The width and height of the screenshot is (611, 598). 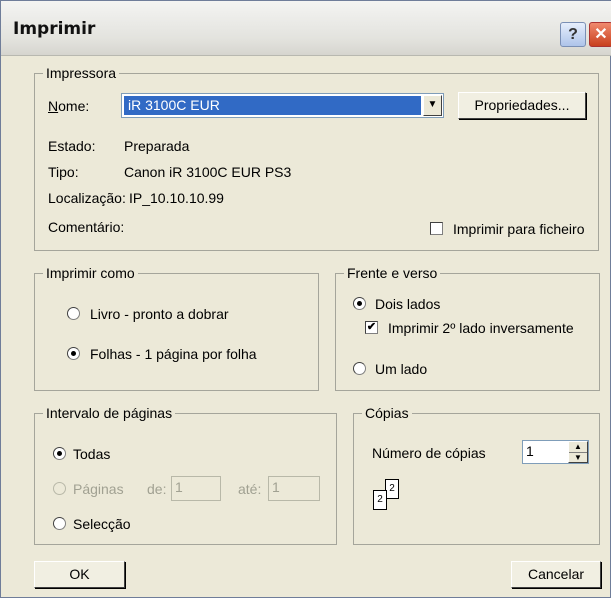 What do you see at coordinates (73, 353) in the screenshot?
I see `sheets-radio` at bounding box center [73, 353].